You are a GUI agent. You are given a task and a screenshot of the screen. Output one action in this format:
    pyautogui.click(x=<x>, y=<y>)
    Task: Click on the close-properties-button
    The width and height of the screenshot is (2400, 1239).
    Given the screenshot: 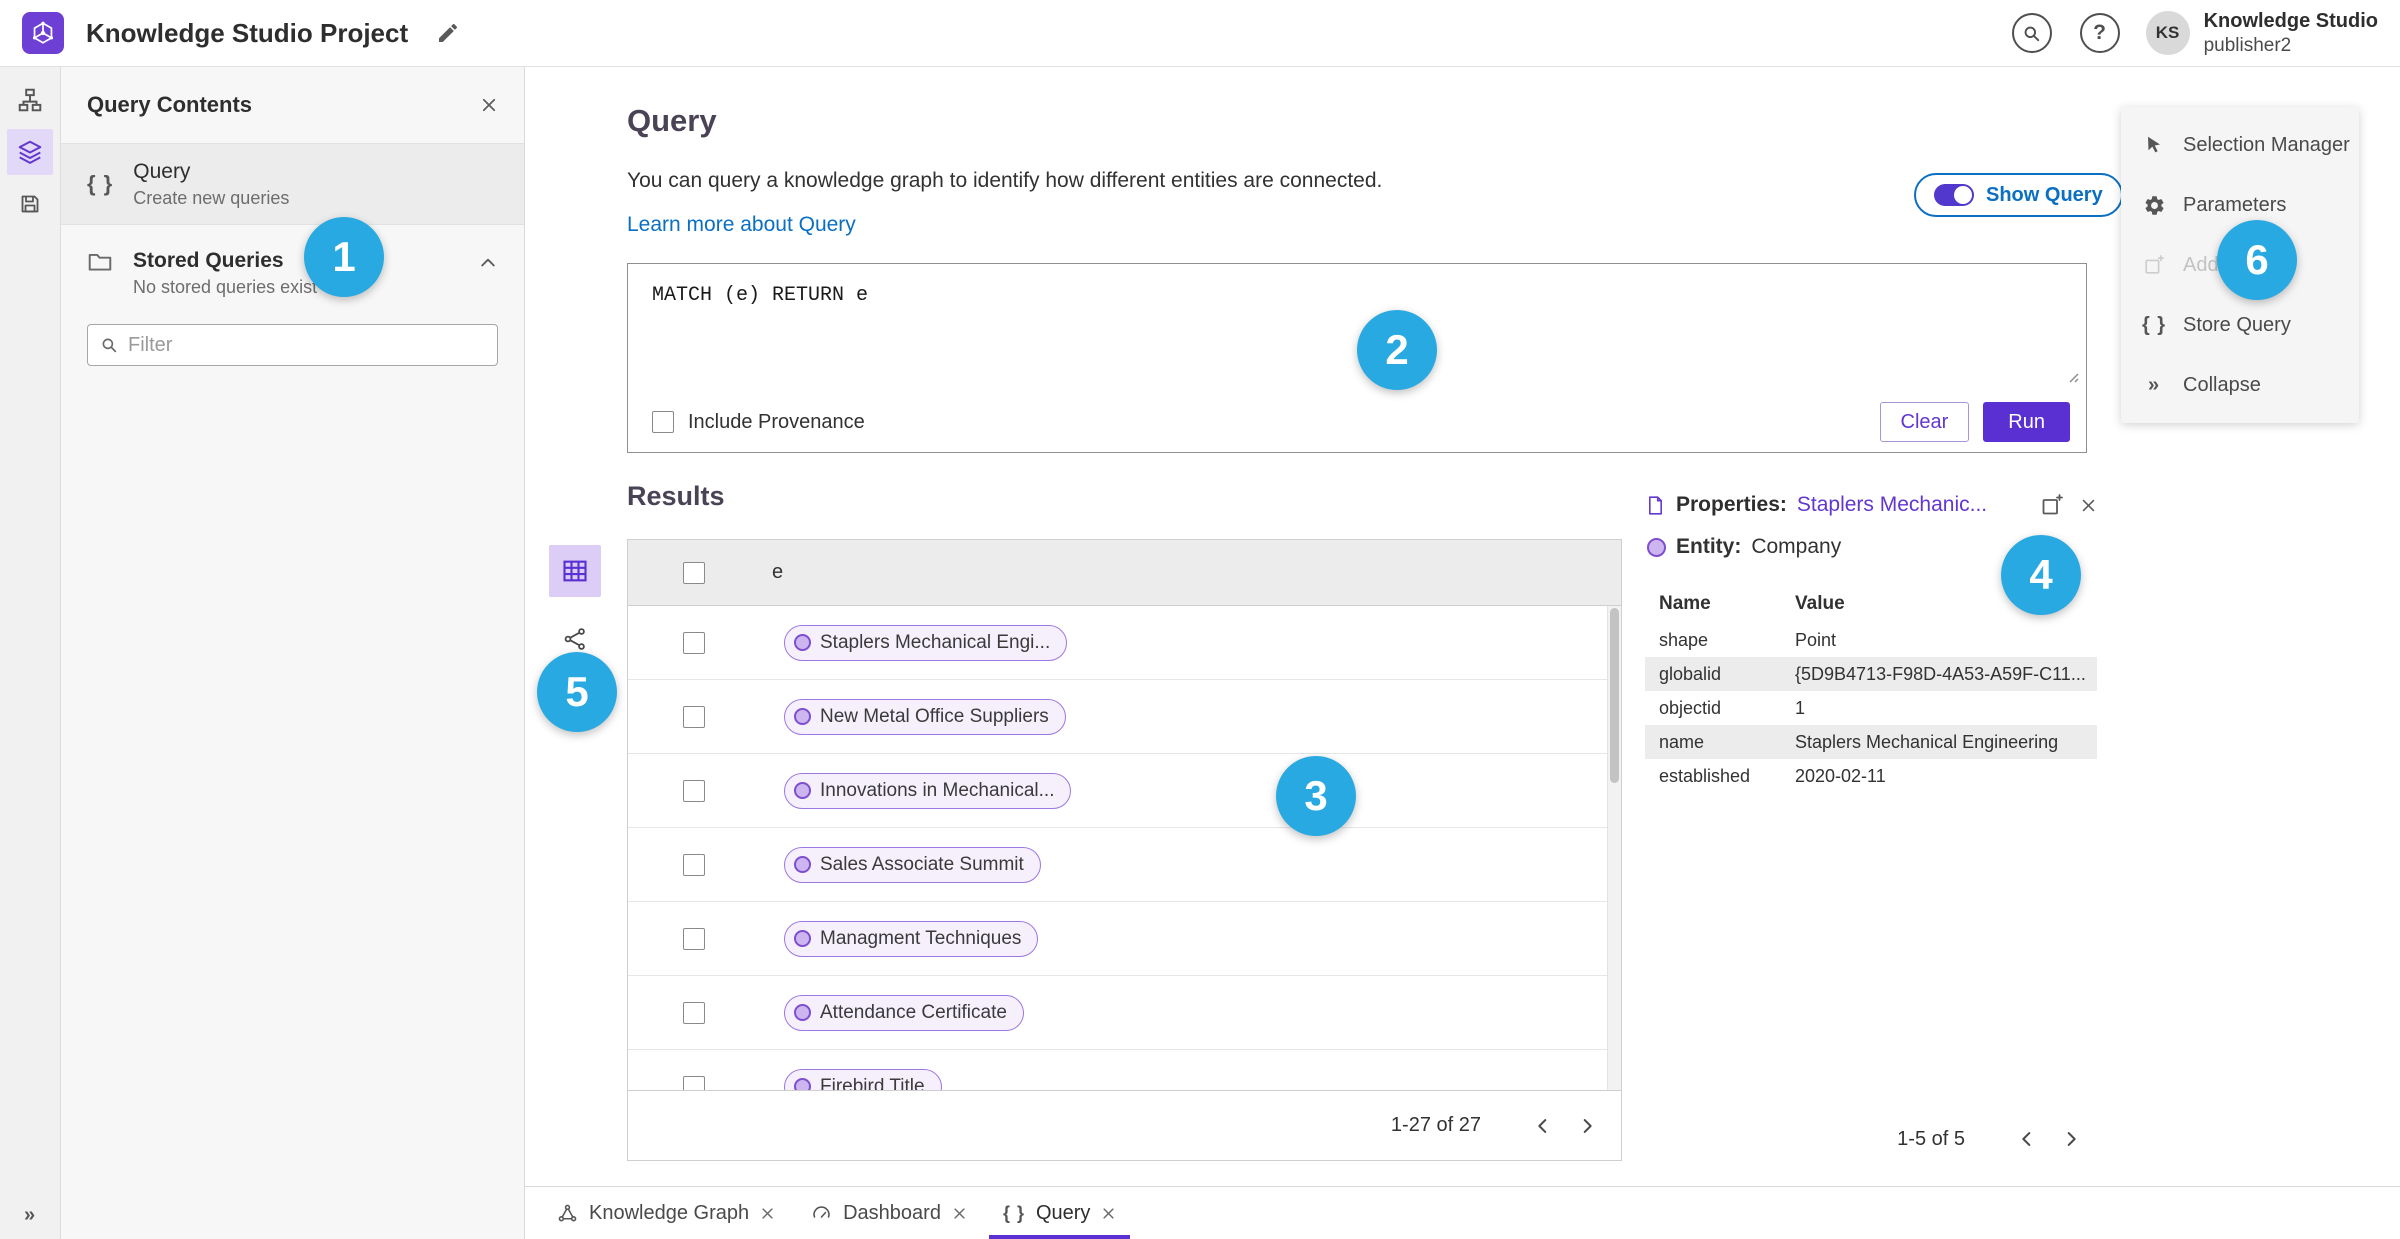 What is the action you would take?
    pyautogui.click(x=2088, y=505)
    